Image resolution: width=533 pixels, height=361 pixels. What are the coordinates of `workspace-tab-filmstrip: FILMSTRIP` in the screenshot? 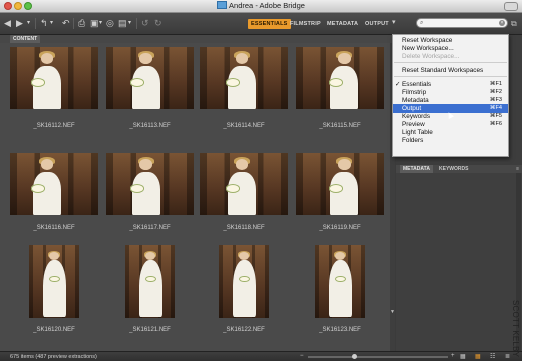 It's located at (305, 24).